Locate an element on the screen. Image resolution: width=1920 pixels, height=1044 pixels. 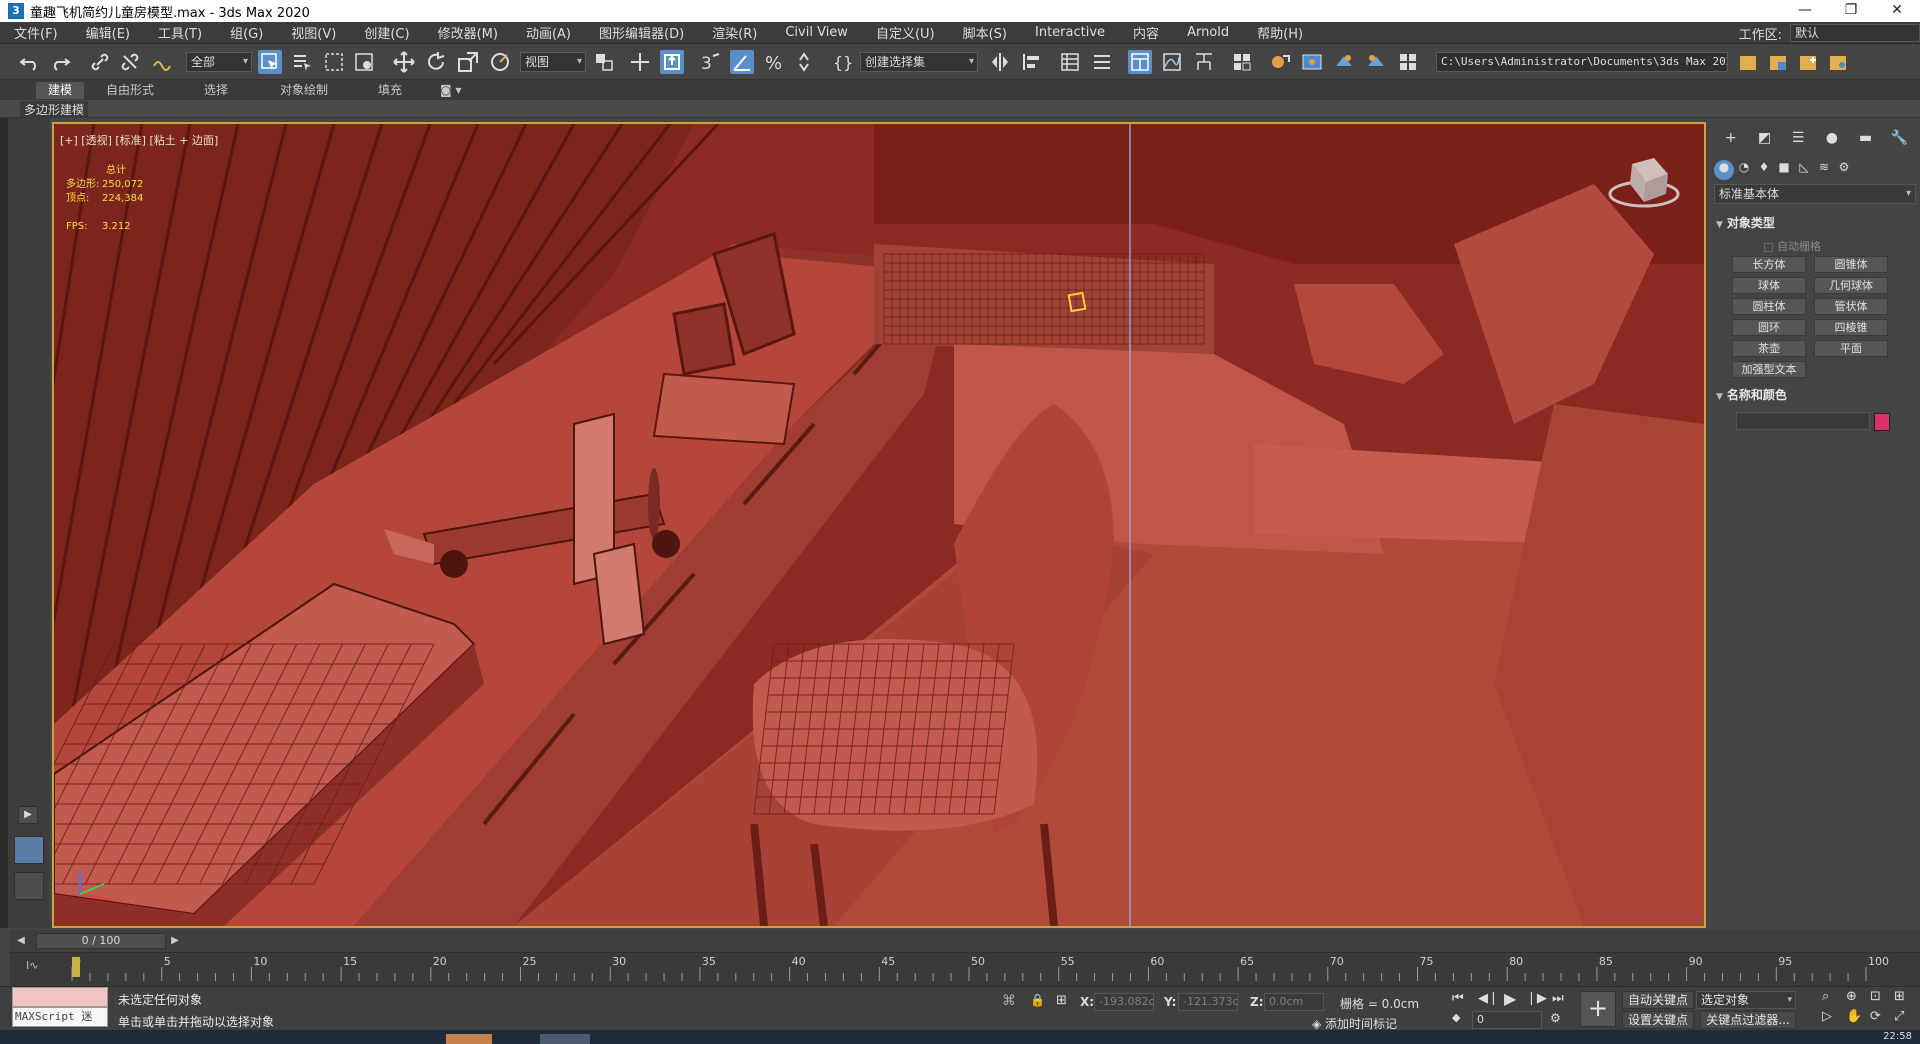
next-frame-icon: ❘▶ is located at coordinates (1536, 998).